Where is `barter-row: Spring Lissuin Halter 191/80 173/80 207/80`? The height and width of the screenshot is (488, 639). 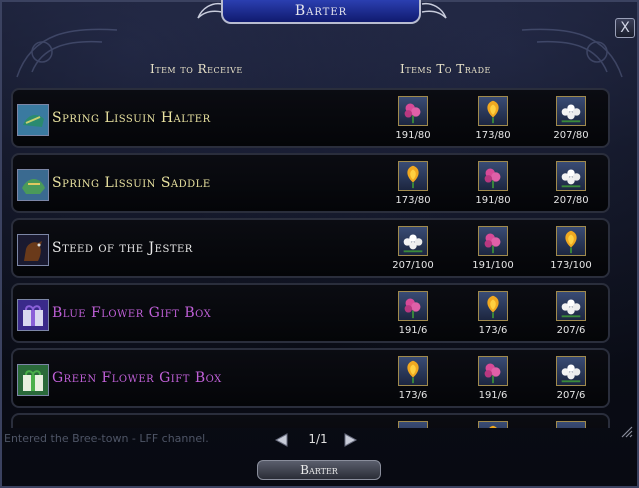
barter-row: Spring Lissuin Halter 191/80 173/80 207/80 is located at coordinates (310, 118).